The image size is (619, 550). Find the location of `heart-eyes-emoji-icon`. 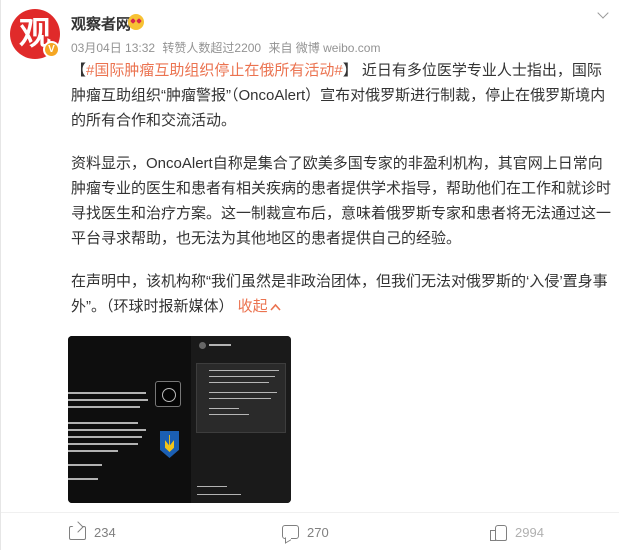

heart-eyes-emoji-icon is located at coordinates (136, 22).